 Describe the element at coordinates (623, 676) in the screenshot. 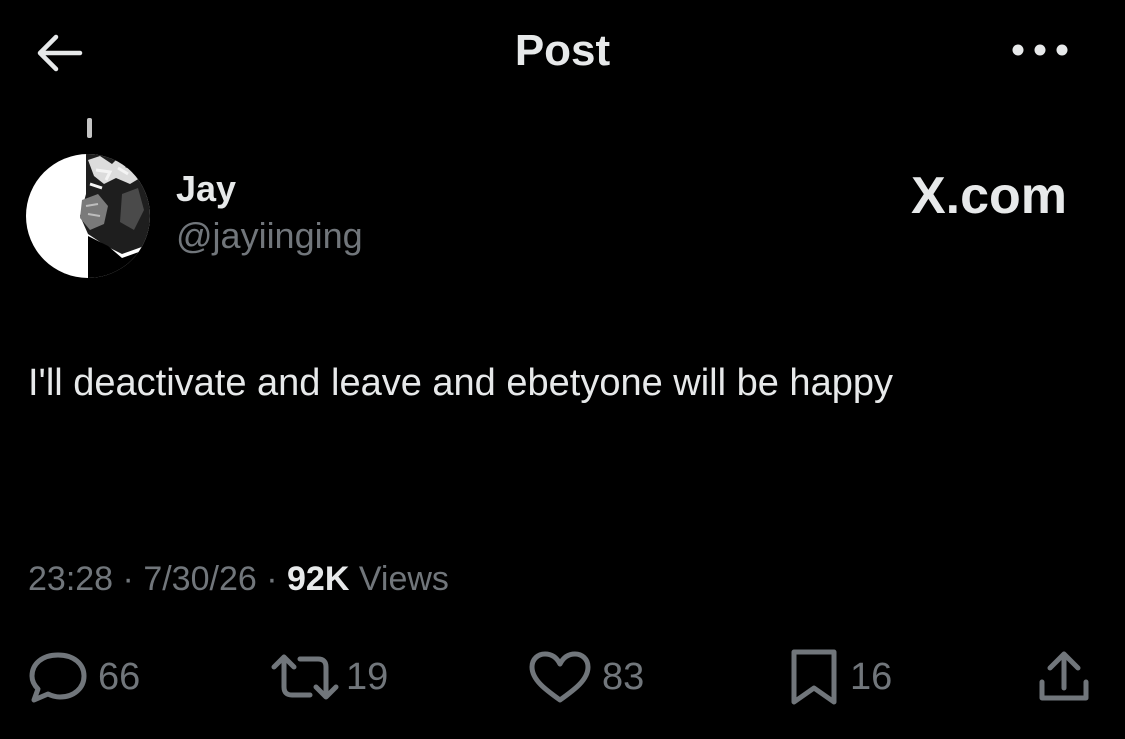

I see `like-count: 83` at that location.